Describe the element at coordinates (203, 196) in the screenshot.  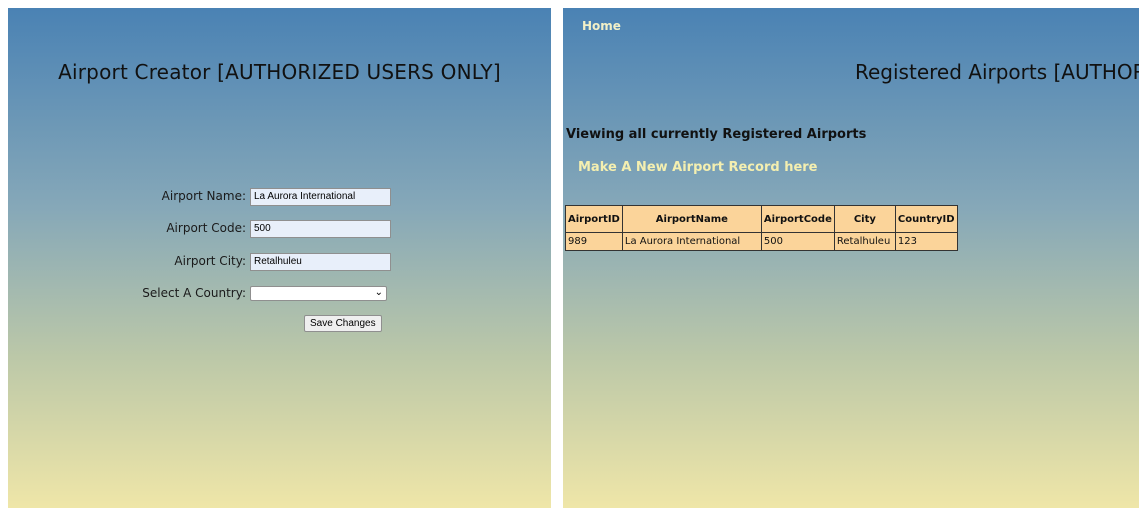
I see `airport-name-label: Airport Name:` at that location.